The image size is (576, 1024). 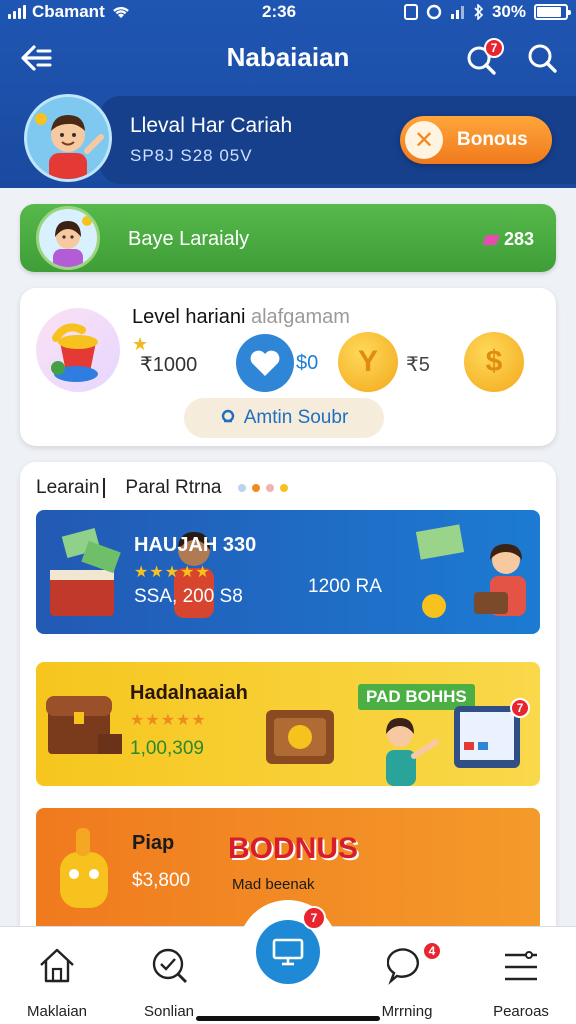 What do you see at coordinates (68, 11) in the screenshot?
I see `carrier-name: Cbamant` at bounding box center [68, 11].